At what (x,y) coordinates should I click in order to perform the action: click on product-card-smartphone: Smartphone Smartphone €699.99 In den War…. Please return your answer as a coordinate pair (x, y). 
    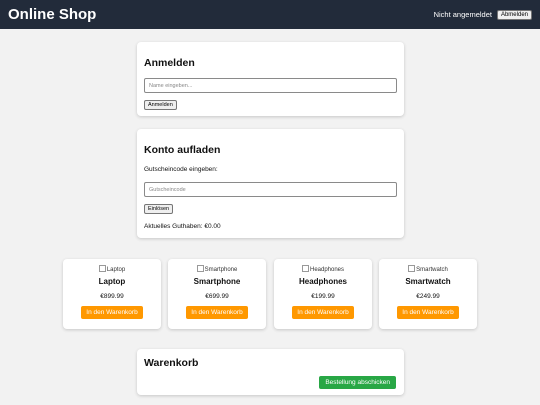
    Looking at the image, I should click on (217, 294).